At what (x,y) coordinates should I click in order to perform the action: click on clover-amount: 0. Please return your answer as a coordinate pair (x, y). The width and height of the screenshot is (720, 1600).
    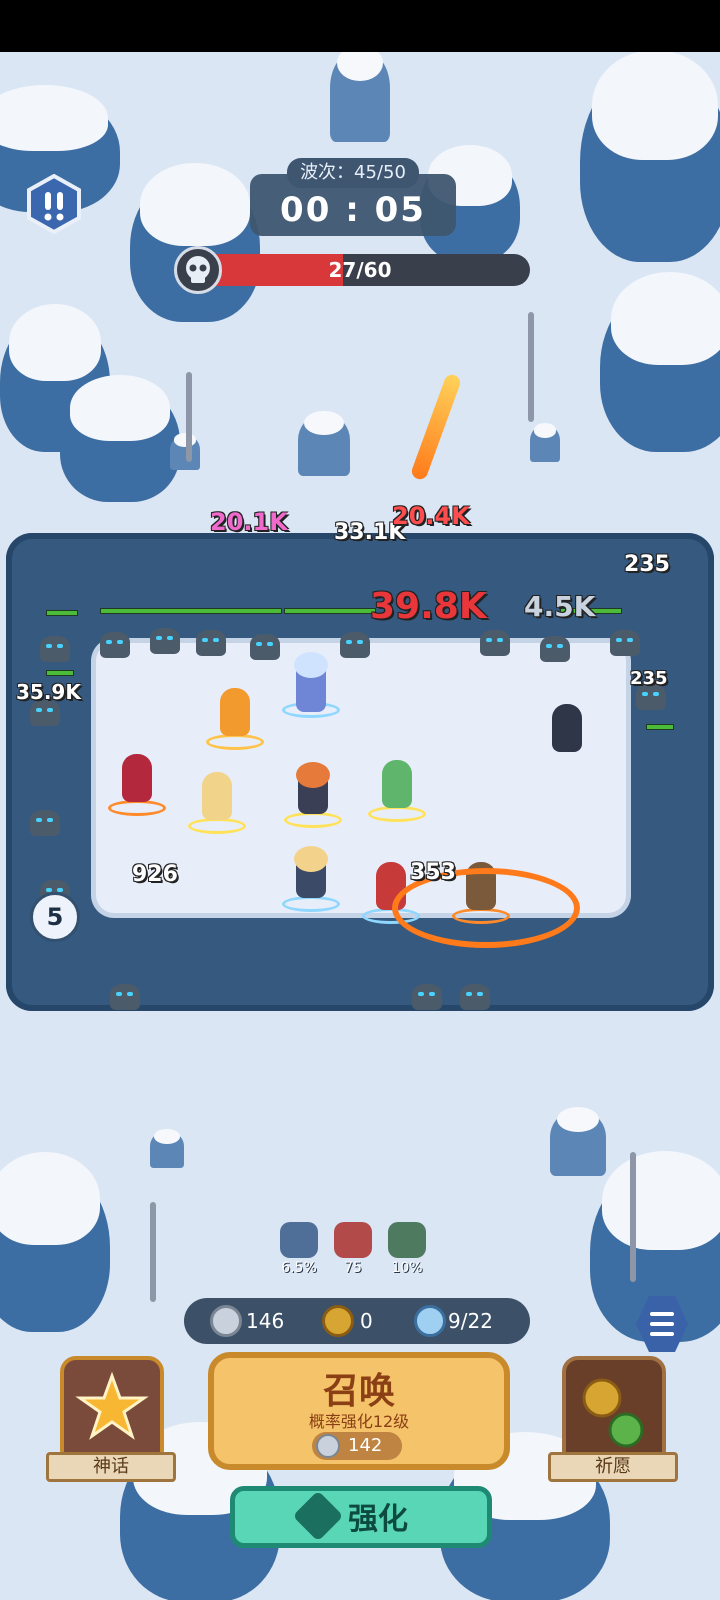
    Looking at the image, I should click on (366, 1321).